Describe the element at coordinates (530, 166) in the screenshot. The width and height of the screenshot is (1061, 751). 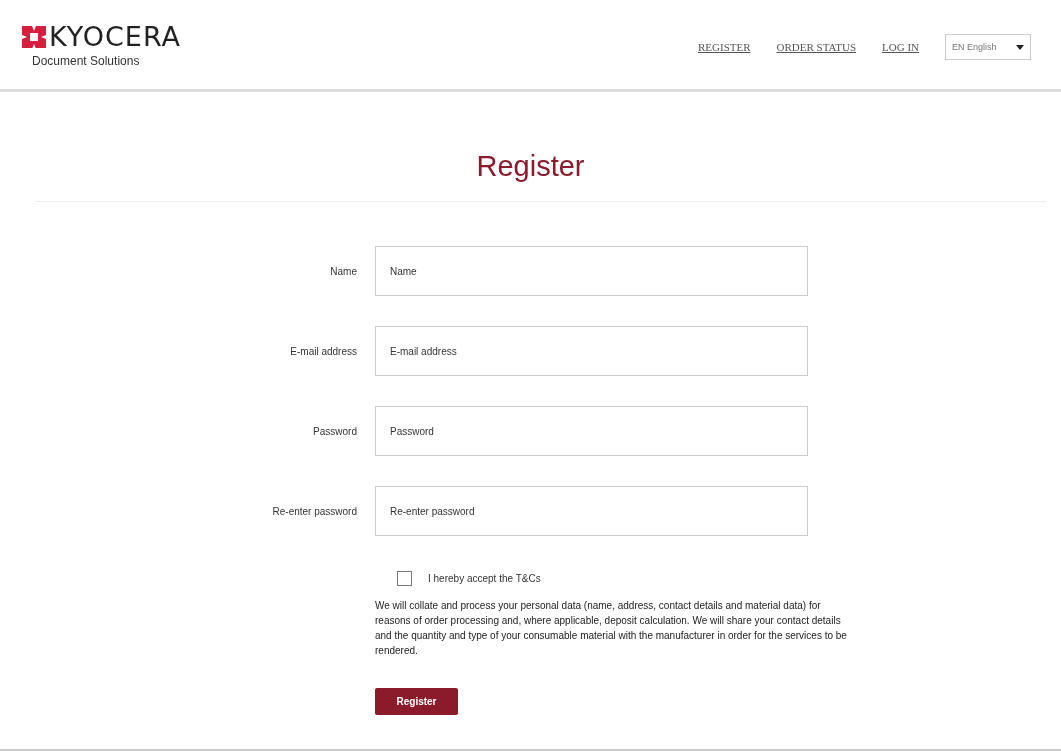
I see `page-title: Register` at that location.